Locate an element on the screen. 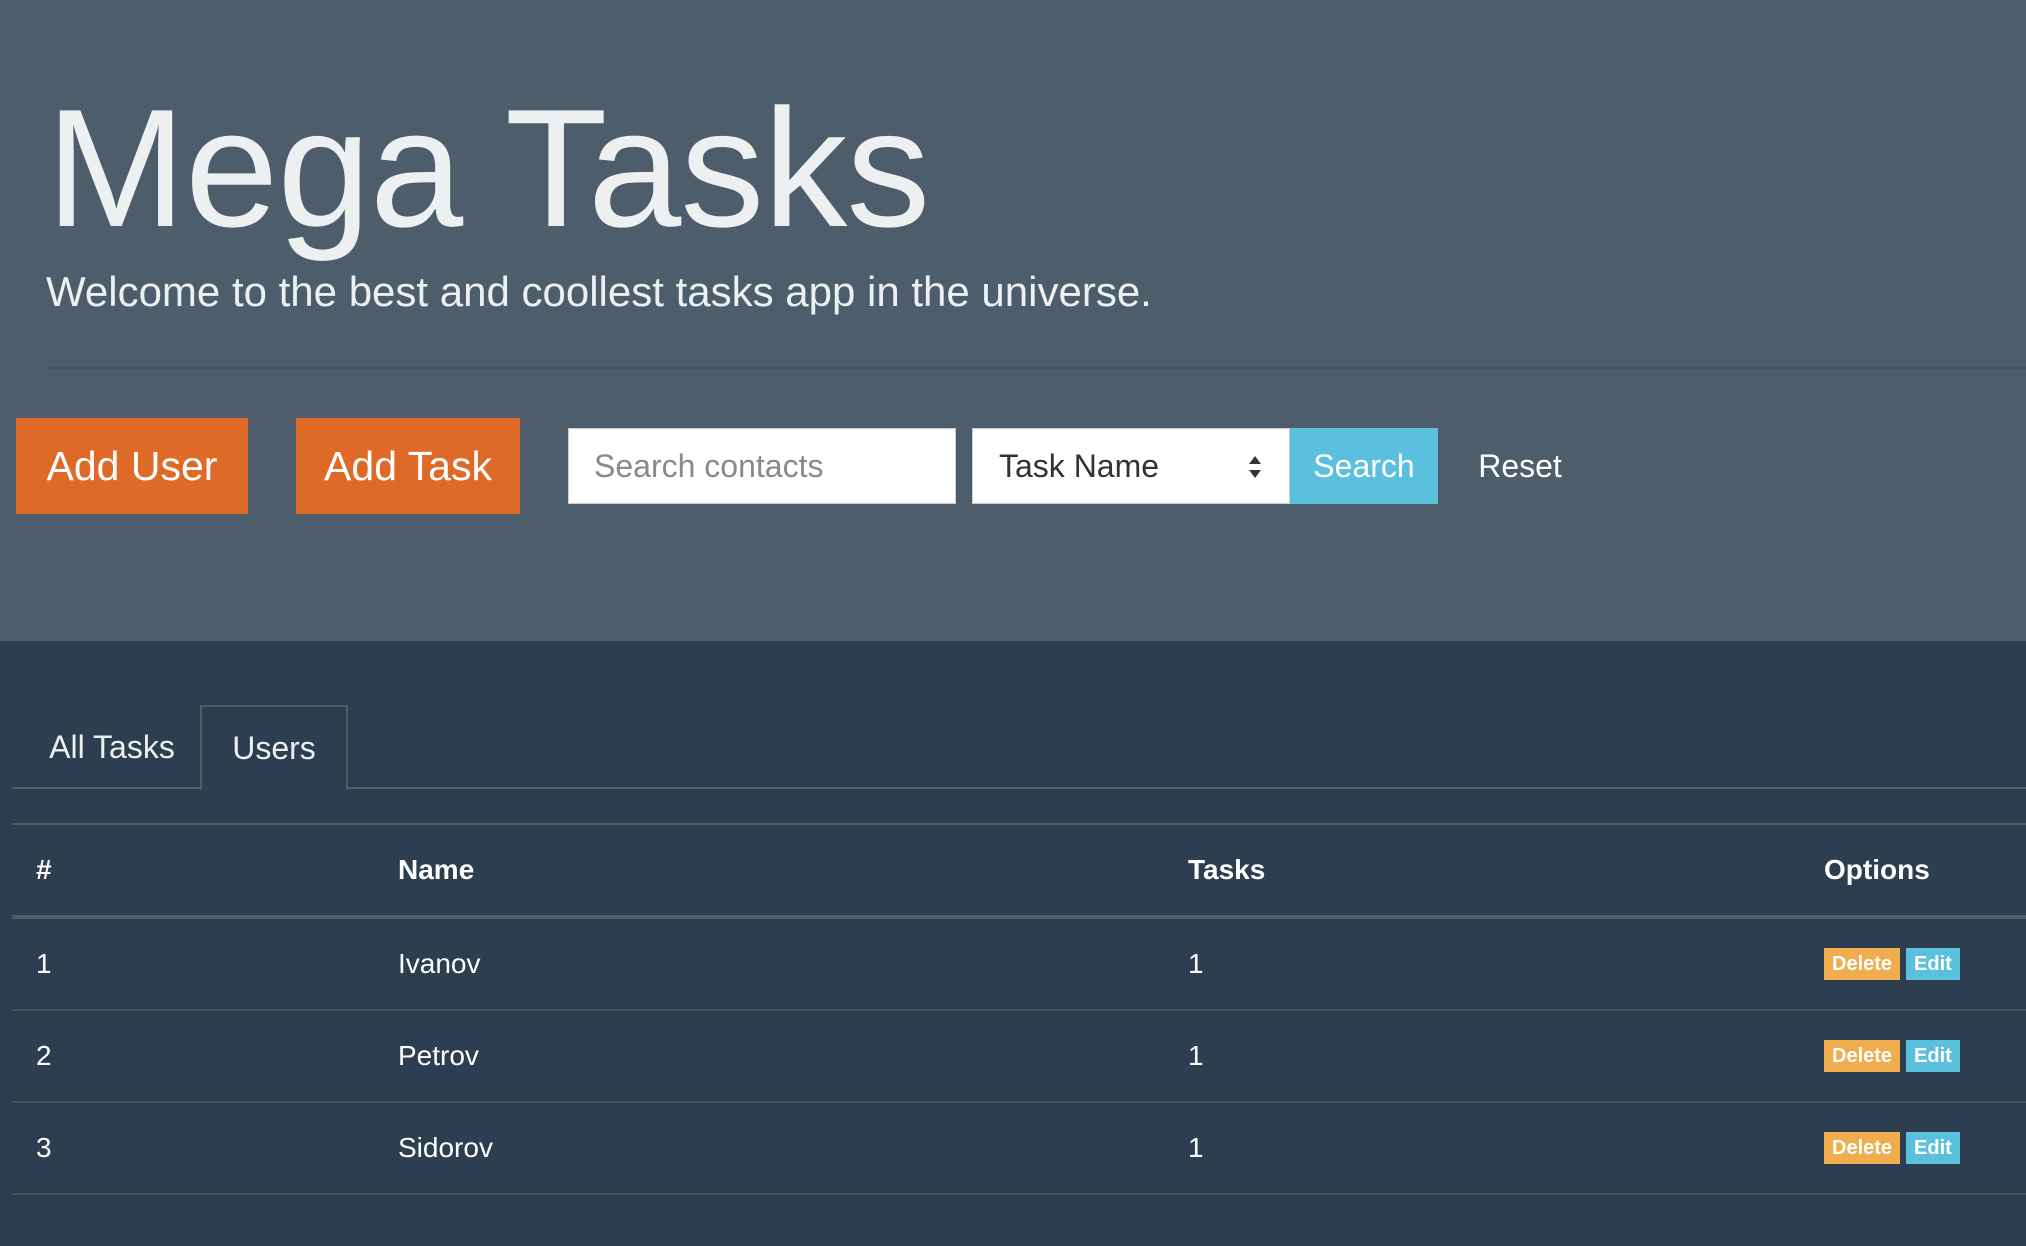 The width and height of the screenshot is (2026, 1246). tab-bar: All Tasks Users is located at coordinates (1019, 748).